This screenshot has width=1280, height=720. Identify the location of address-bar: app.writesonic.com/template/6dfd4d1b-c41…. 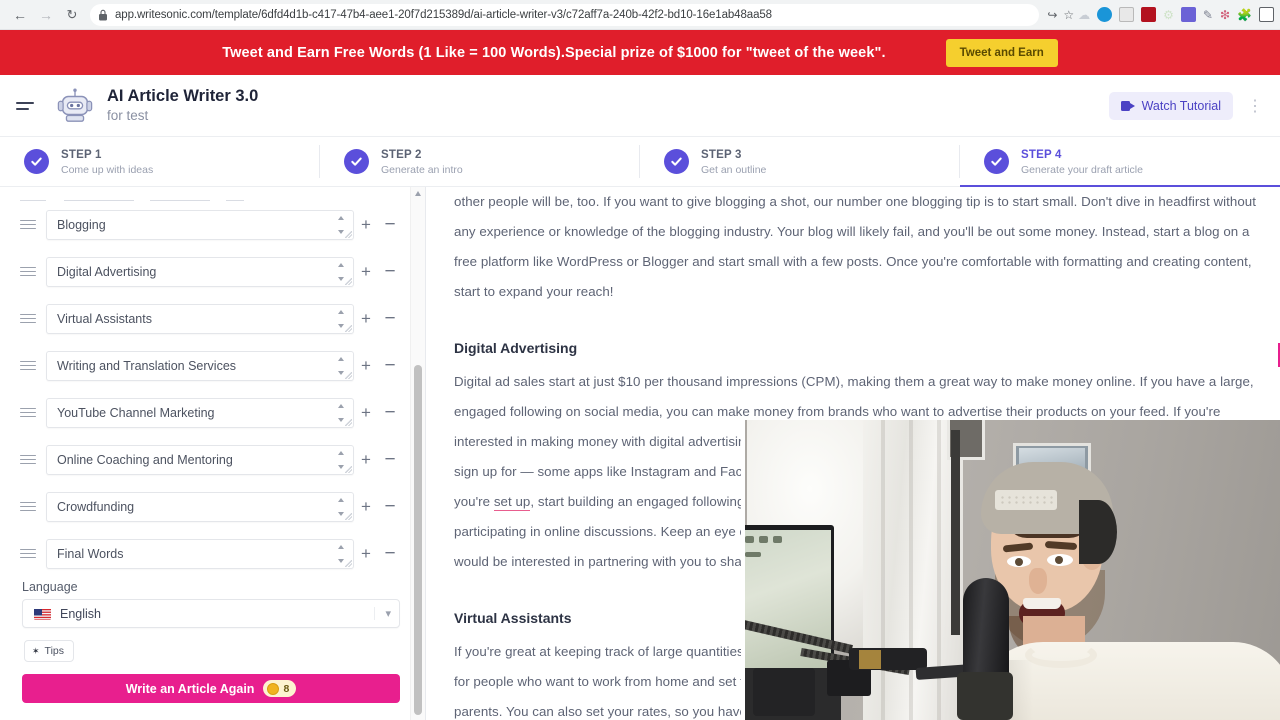
(565, 14).